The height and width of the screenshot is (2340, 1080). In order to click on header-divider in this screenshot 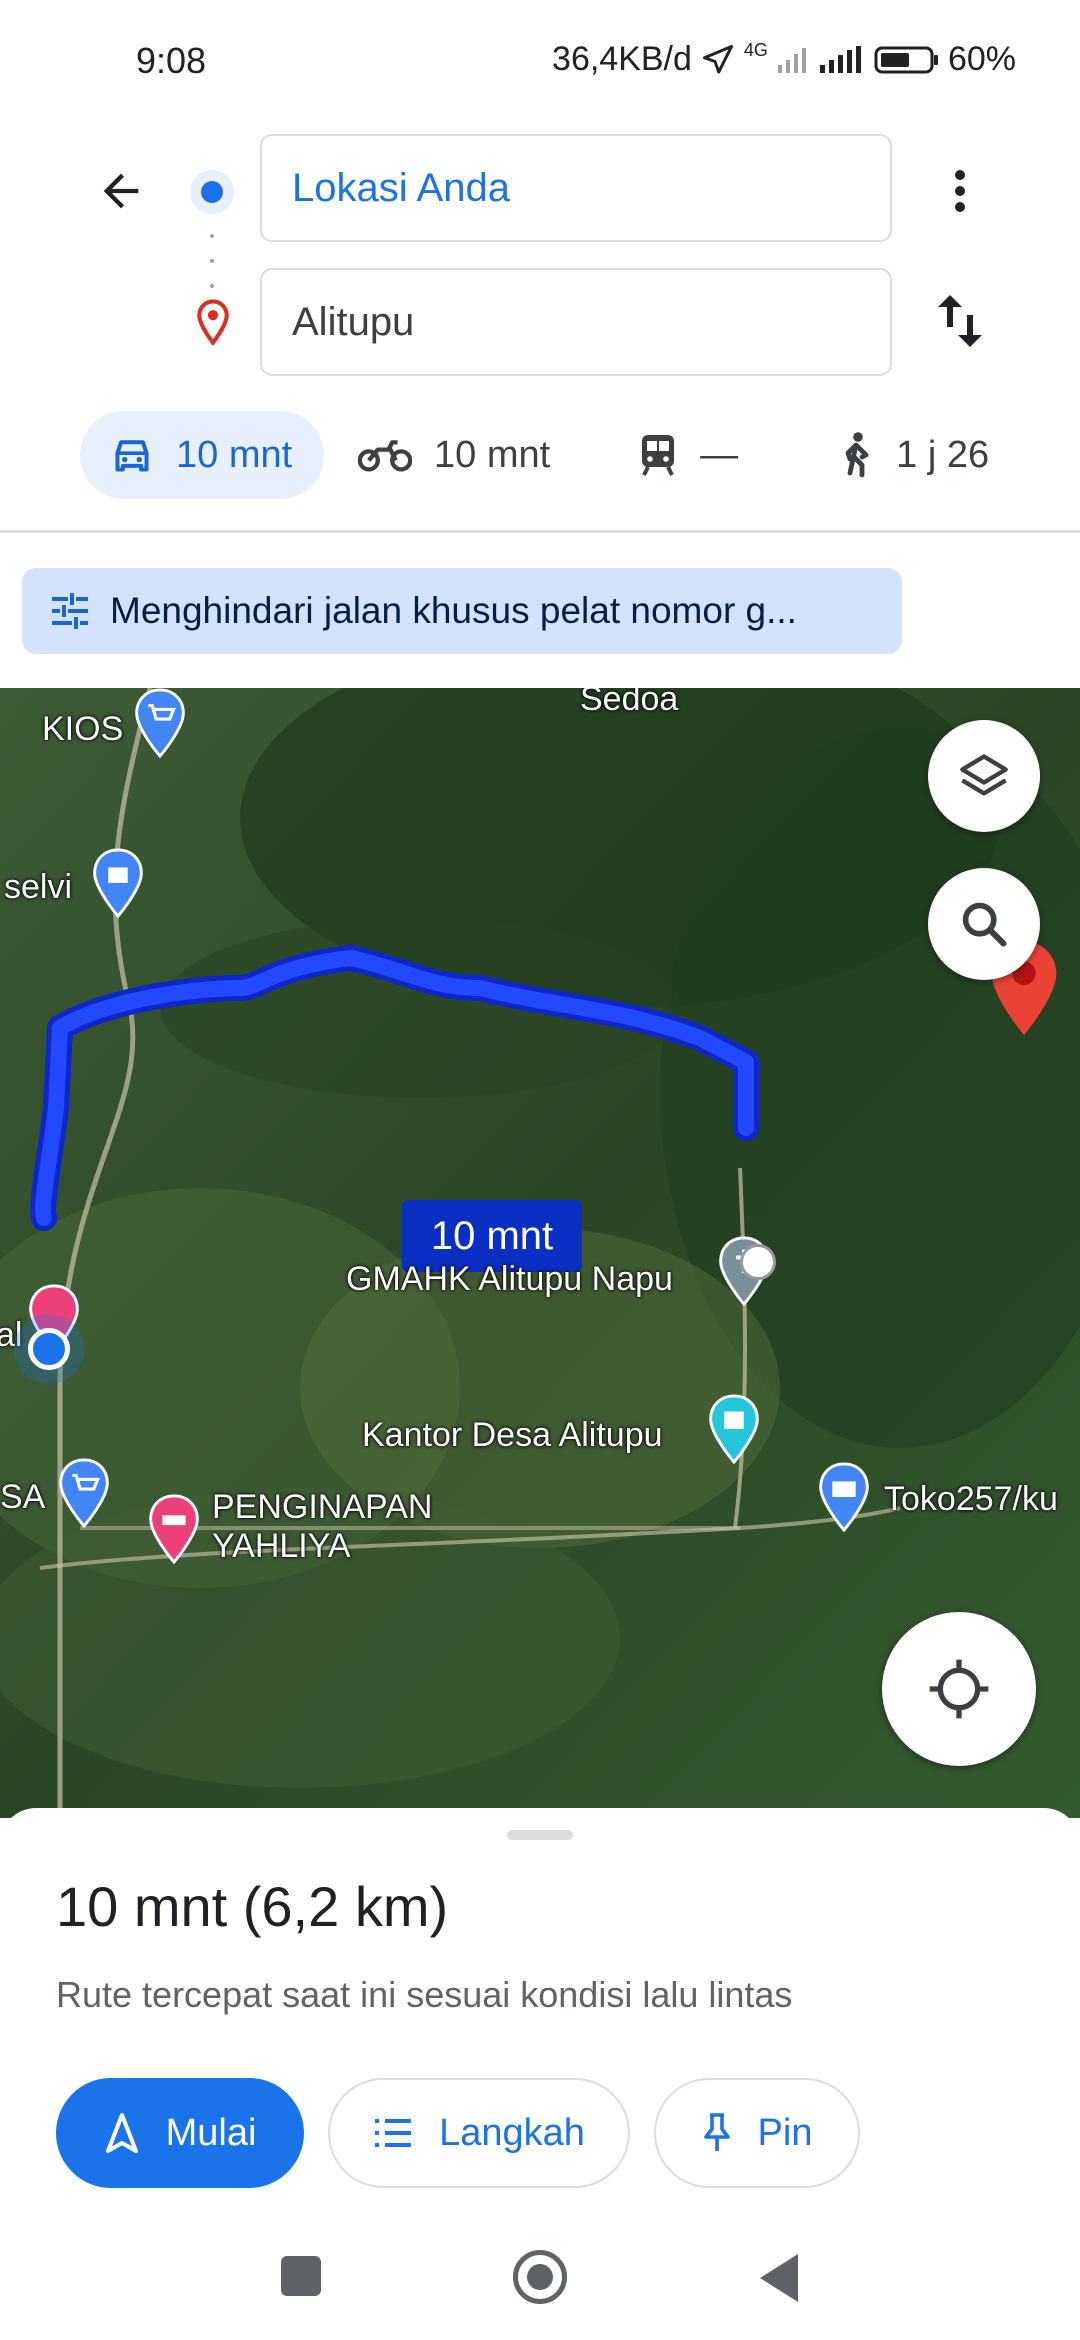, I will do `click(540, 531)`.